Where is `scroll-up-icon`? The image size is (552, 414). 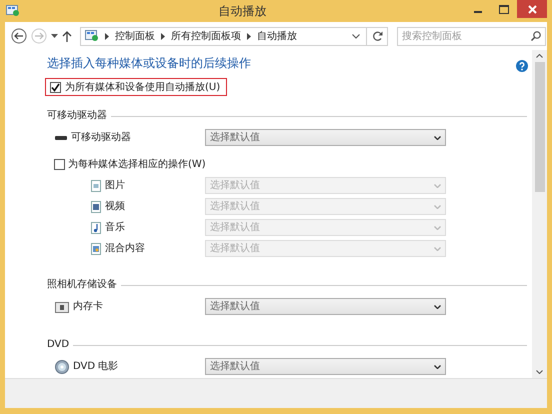 scroll-up-icon is located at coordinates (539, 56).